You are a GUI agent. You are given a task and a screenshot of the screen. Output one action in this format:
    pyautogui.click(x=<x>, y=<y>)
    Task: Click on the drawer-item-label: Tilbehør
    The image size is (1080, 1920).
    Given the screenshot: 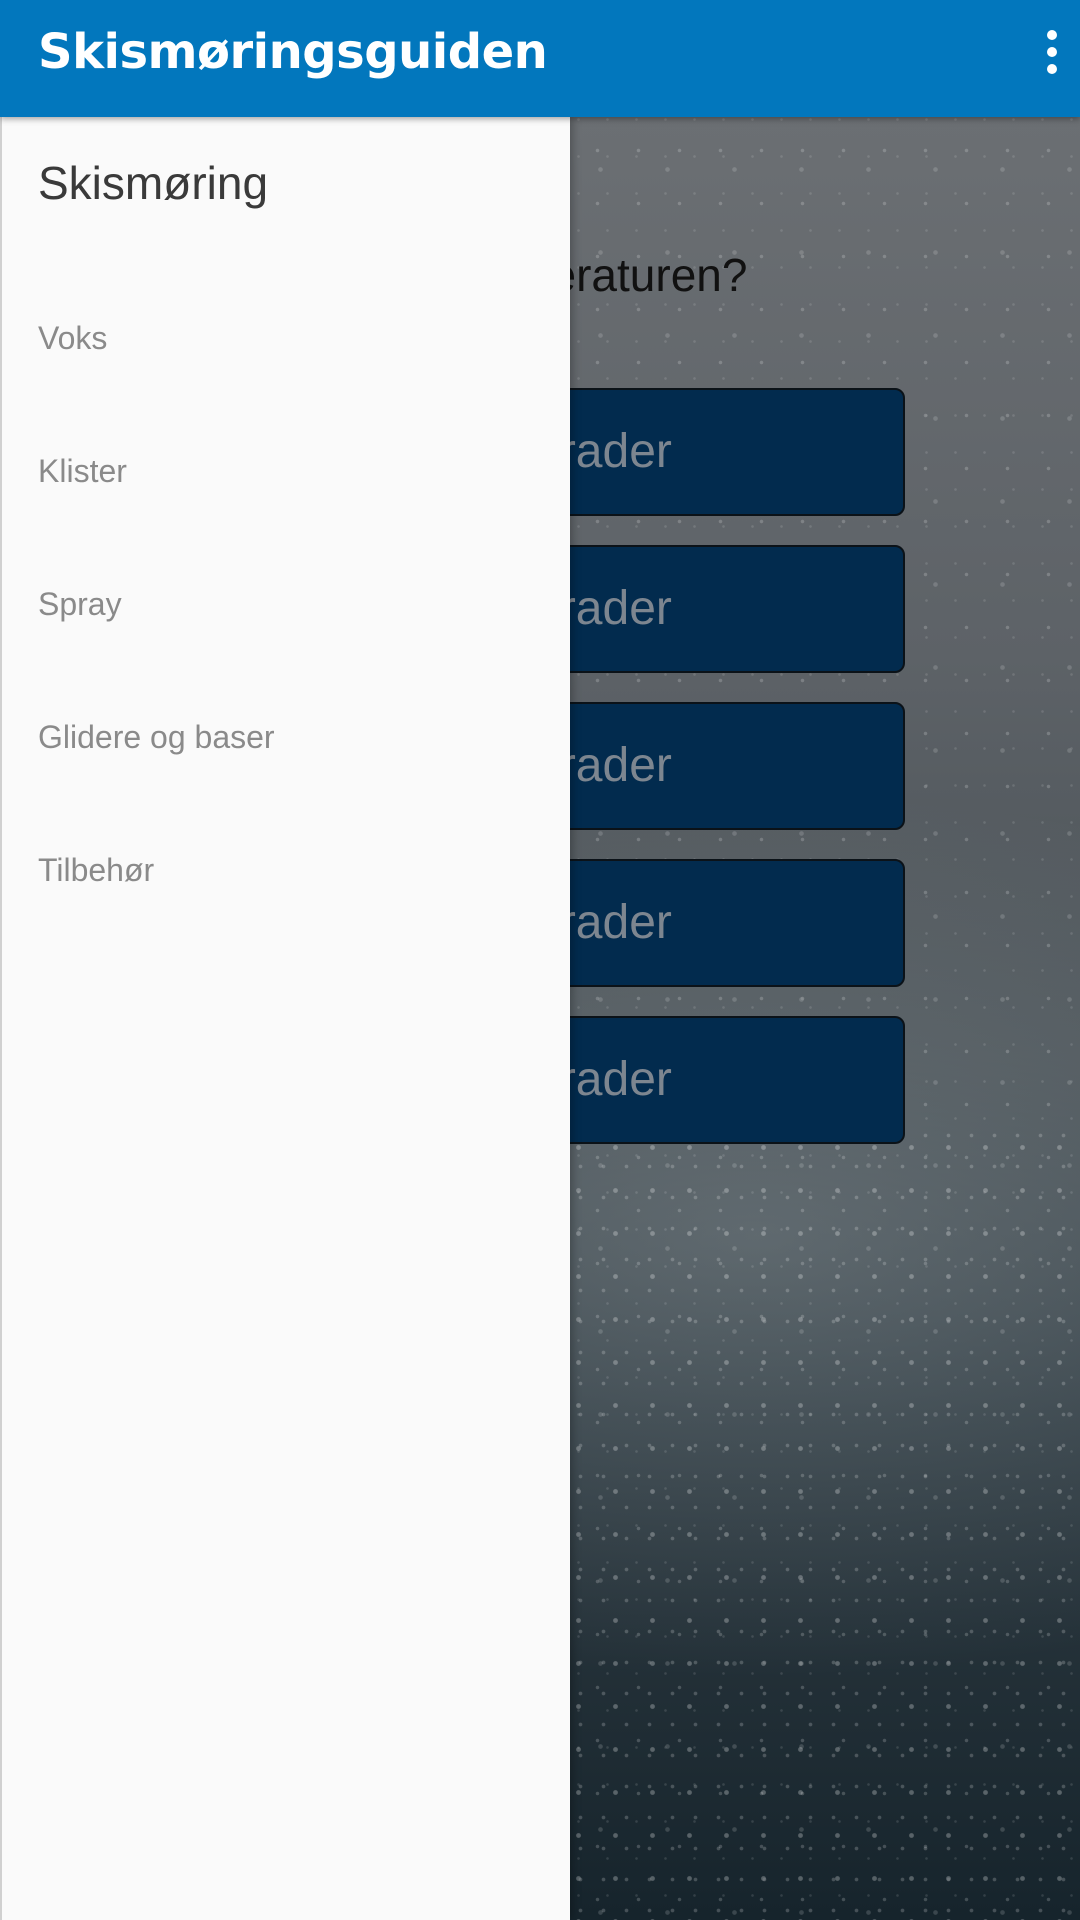 What is the action you would take?
    pyautogui.click(x=96, y=870)
    